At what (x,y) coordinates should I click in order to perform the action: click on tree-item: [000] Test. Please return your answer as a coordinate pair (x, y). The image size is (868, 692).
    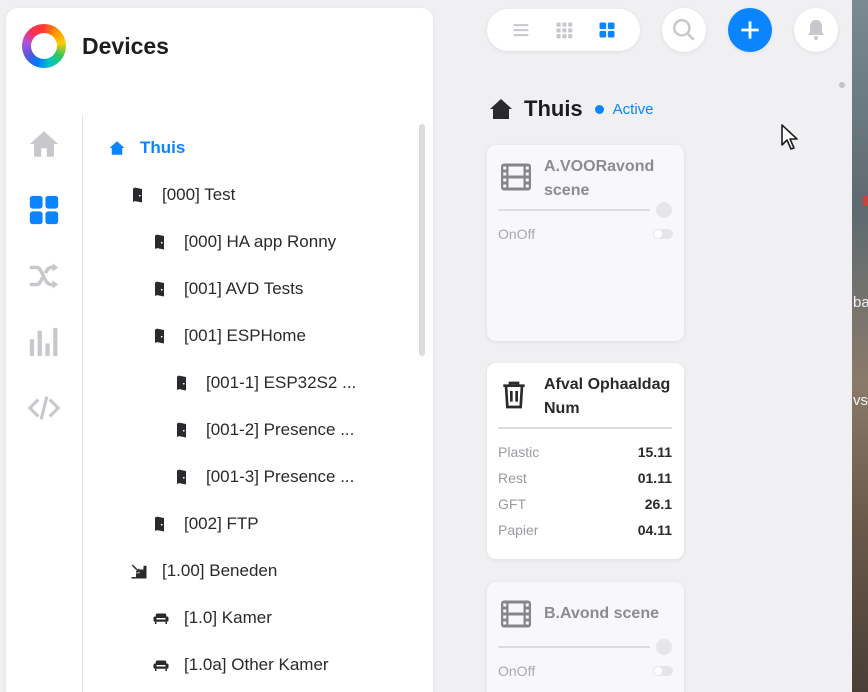
    Looking at the image, I should click on (181, 194).